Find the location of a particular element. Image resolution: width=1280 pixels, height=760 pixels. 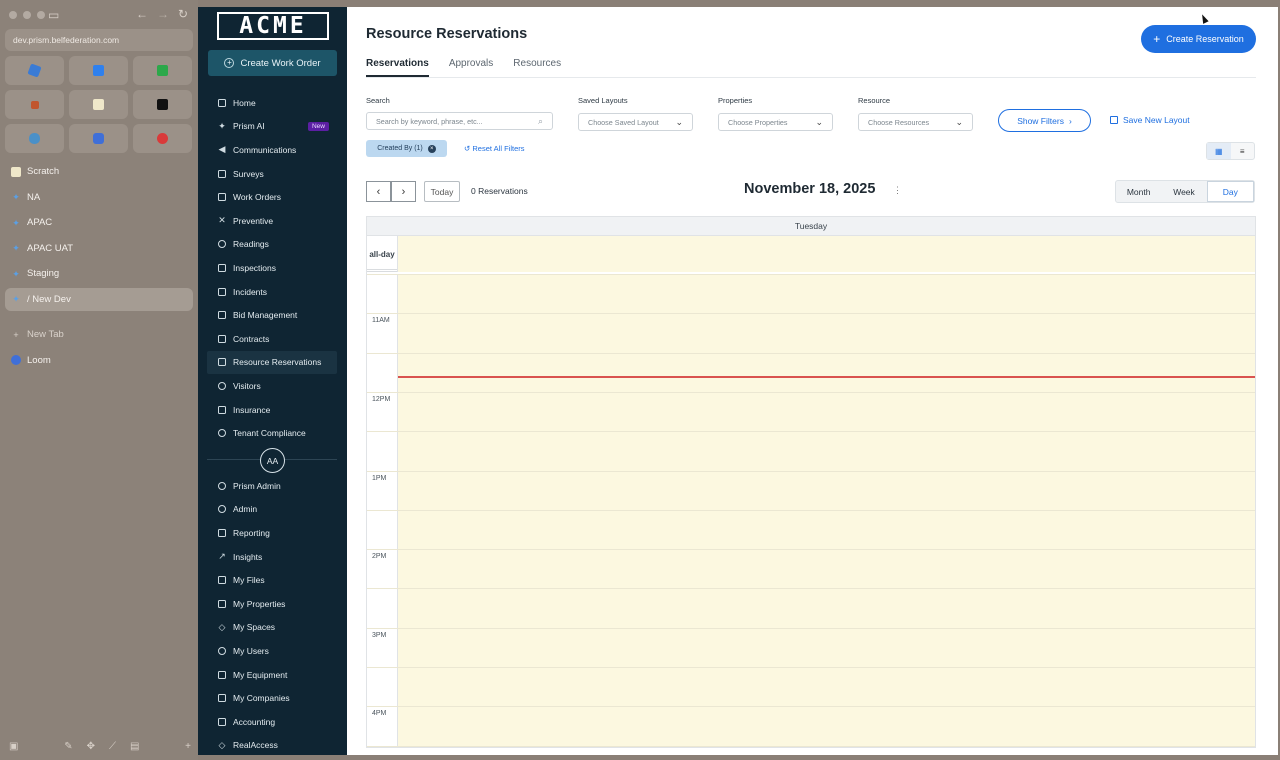

company-icon is located at coordinates (222, 698).